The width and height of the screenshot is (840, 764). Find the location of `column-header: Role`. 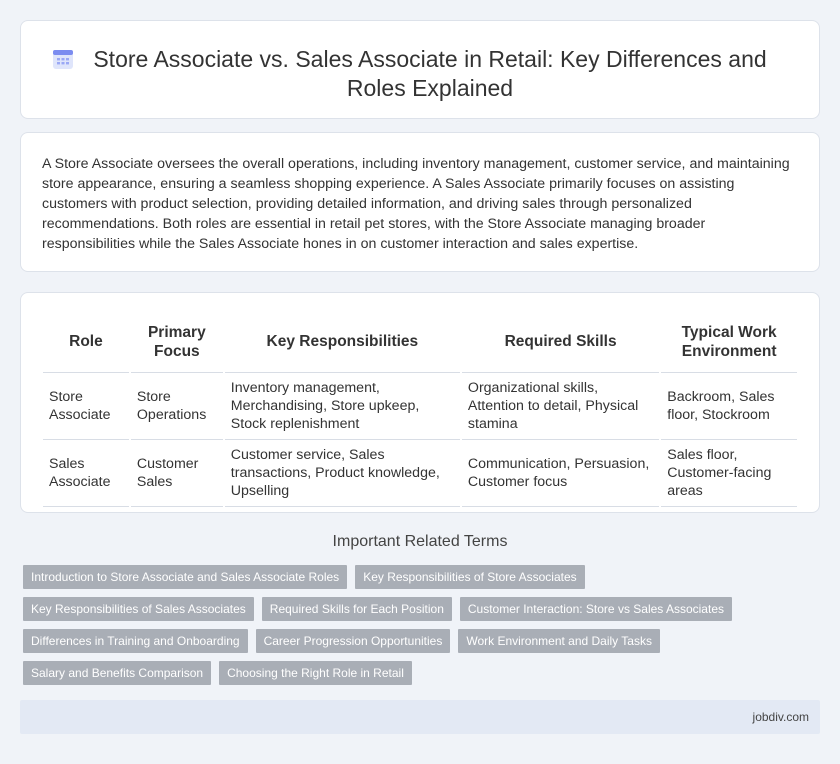

column-header: Role is located at coordinates (86, 342).